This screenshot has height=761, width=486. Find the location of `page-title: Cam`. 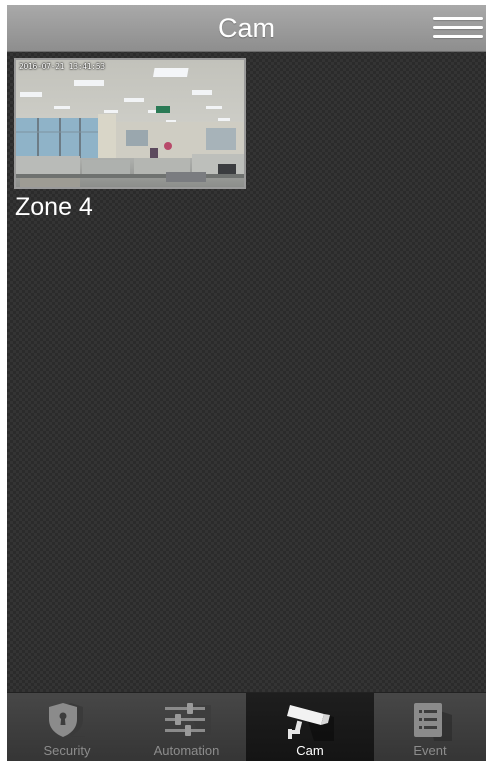

page-title: Cam is located at coordinates (246, 28).